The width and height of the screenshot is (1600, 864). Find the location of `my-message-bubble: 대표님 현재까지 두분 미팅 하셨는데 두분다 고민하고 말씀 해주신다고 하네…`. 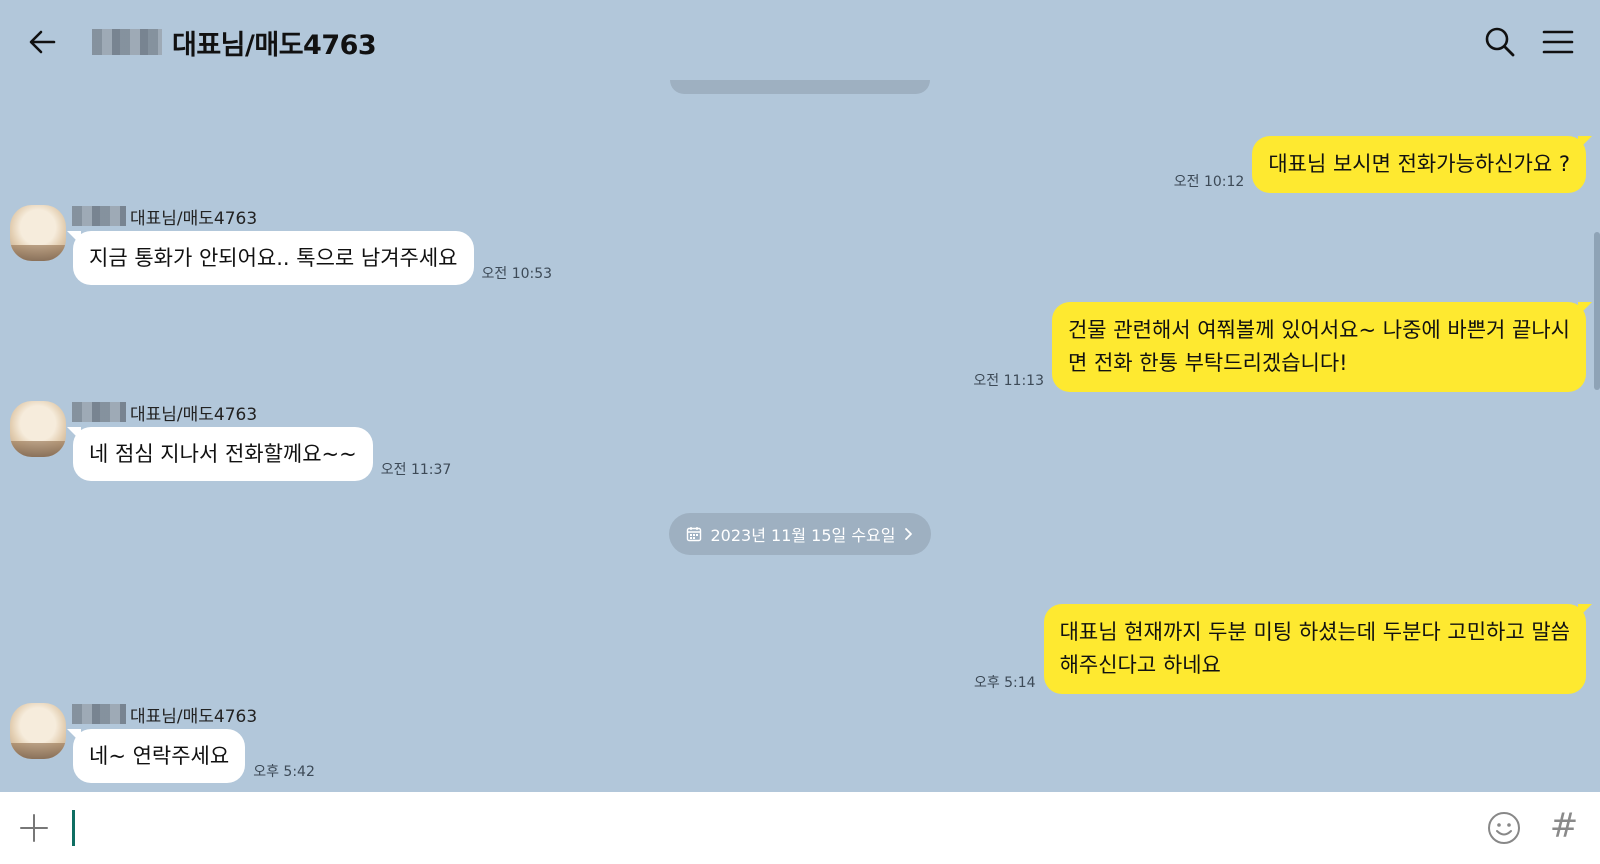

my-message-bubble: 대표님 현재까지 두분 미팅 하셨는데 두분다 고민하고 말씀 해주신다고 하네… is located at coordinates (1314, 649).